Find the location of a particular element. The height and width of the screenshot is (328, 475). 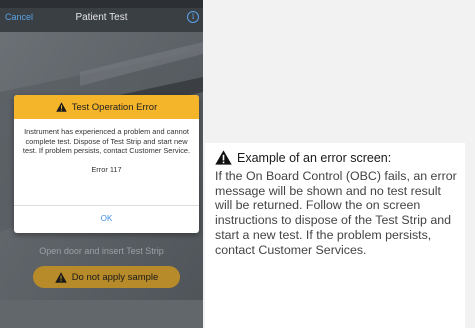

callout-heading: Example of an error screen: is located at coordinates (303, 157).